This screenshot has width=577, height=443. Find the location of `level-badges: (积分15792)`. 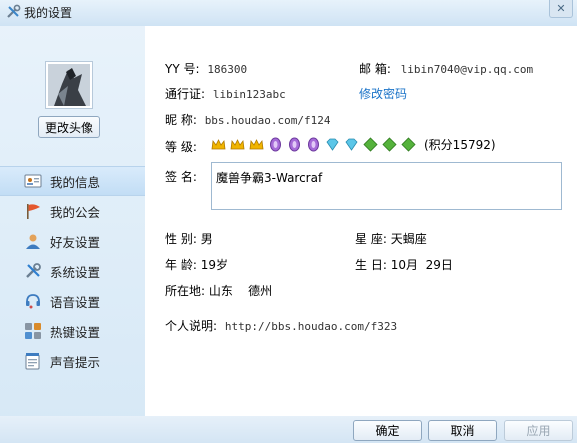

level-badges: (积分15792) is located at coordinates (353, 144).